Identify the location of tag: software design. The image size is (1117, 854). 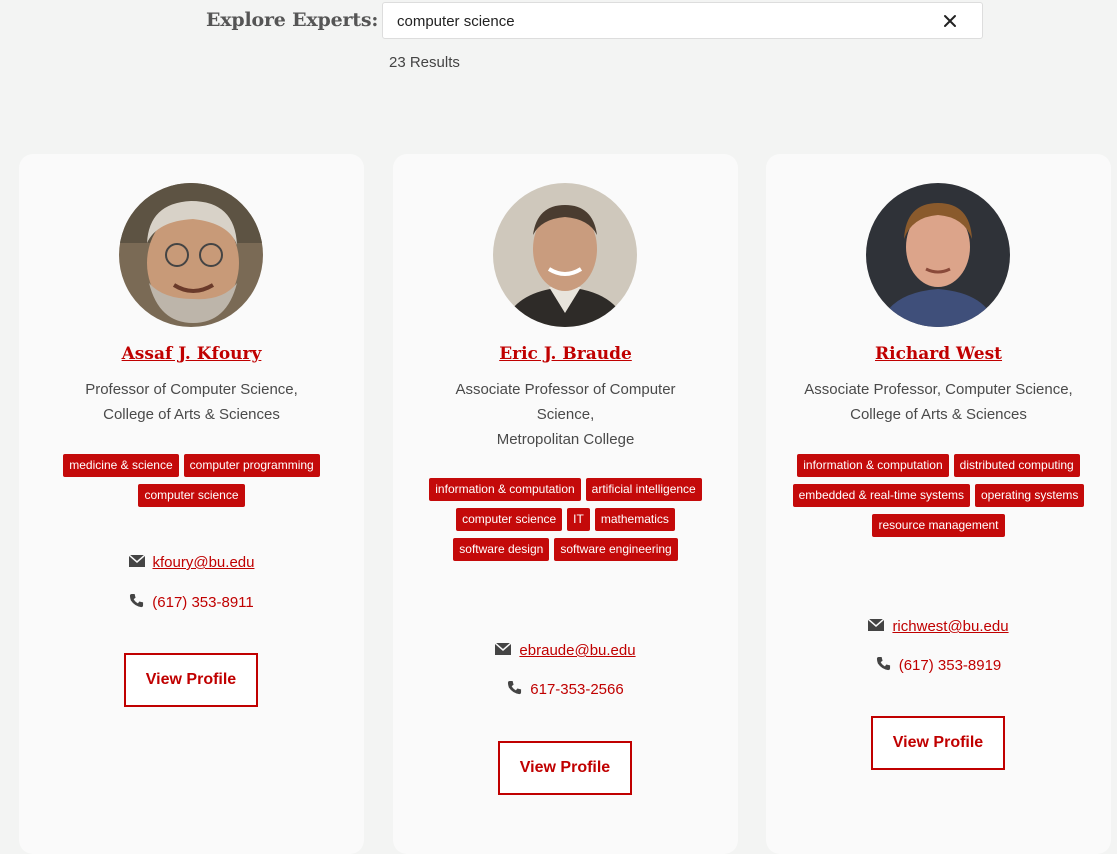
(501, 549).